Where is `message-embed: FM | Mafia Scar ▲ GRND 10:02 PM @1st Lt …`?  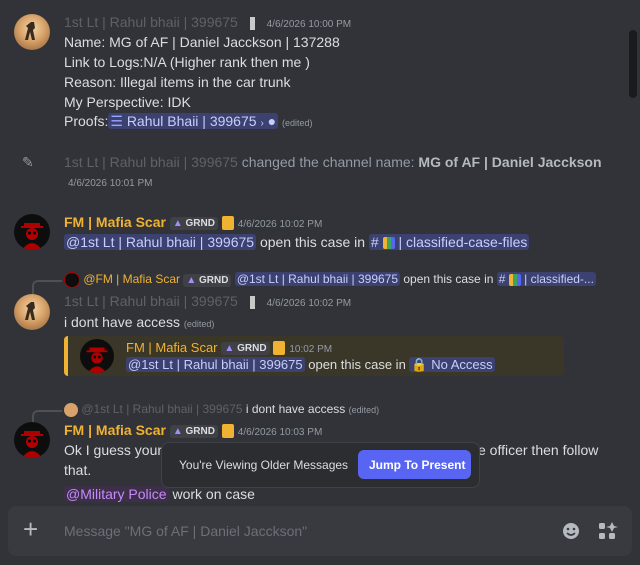
message-embed: FM | Mafia Scar ▲ GRND 10:02 PM @1st Lt … is located at coordinates (314, 356).